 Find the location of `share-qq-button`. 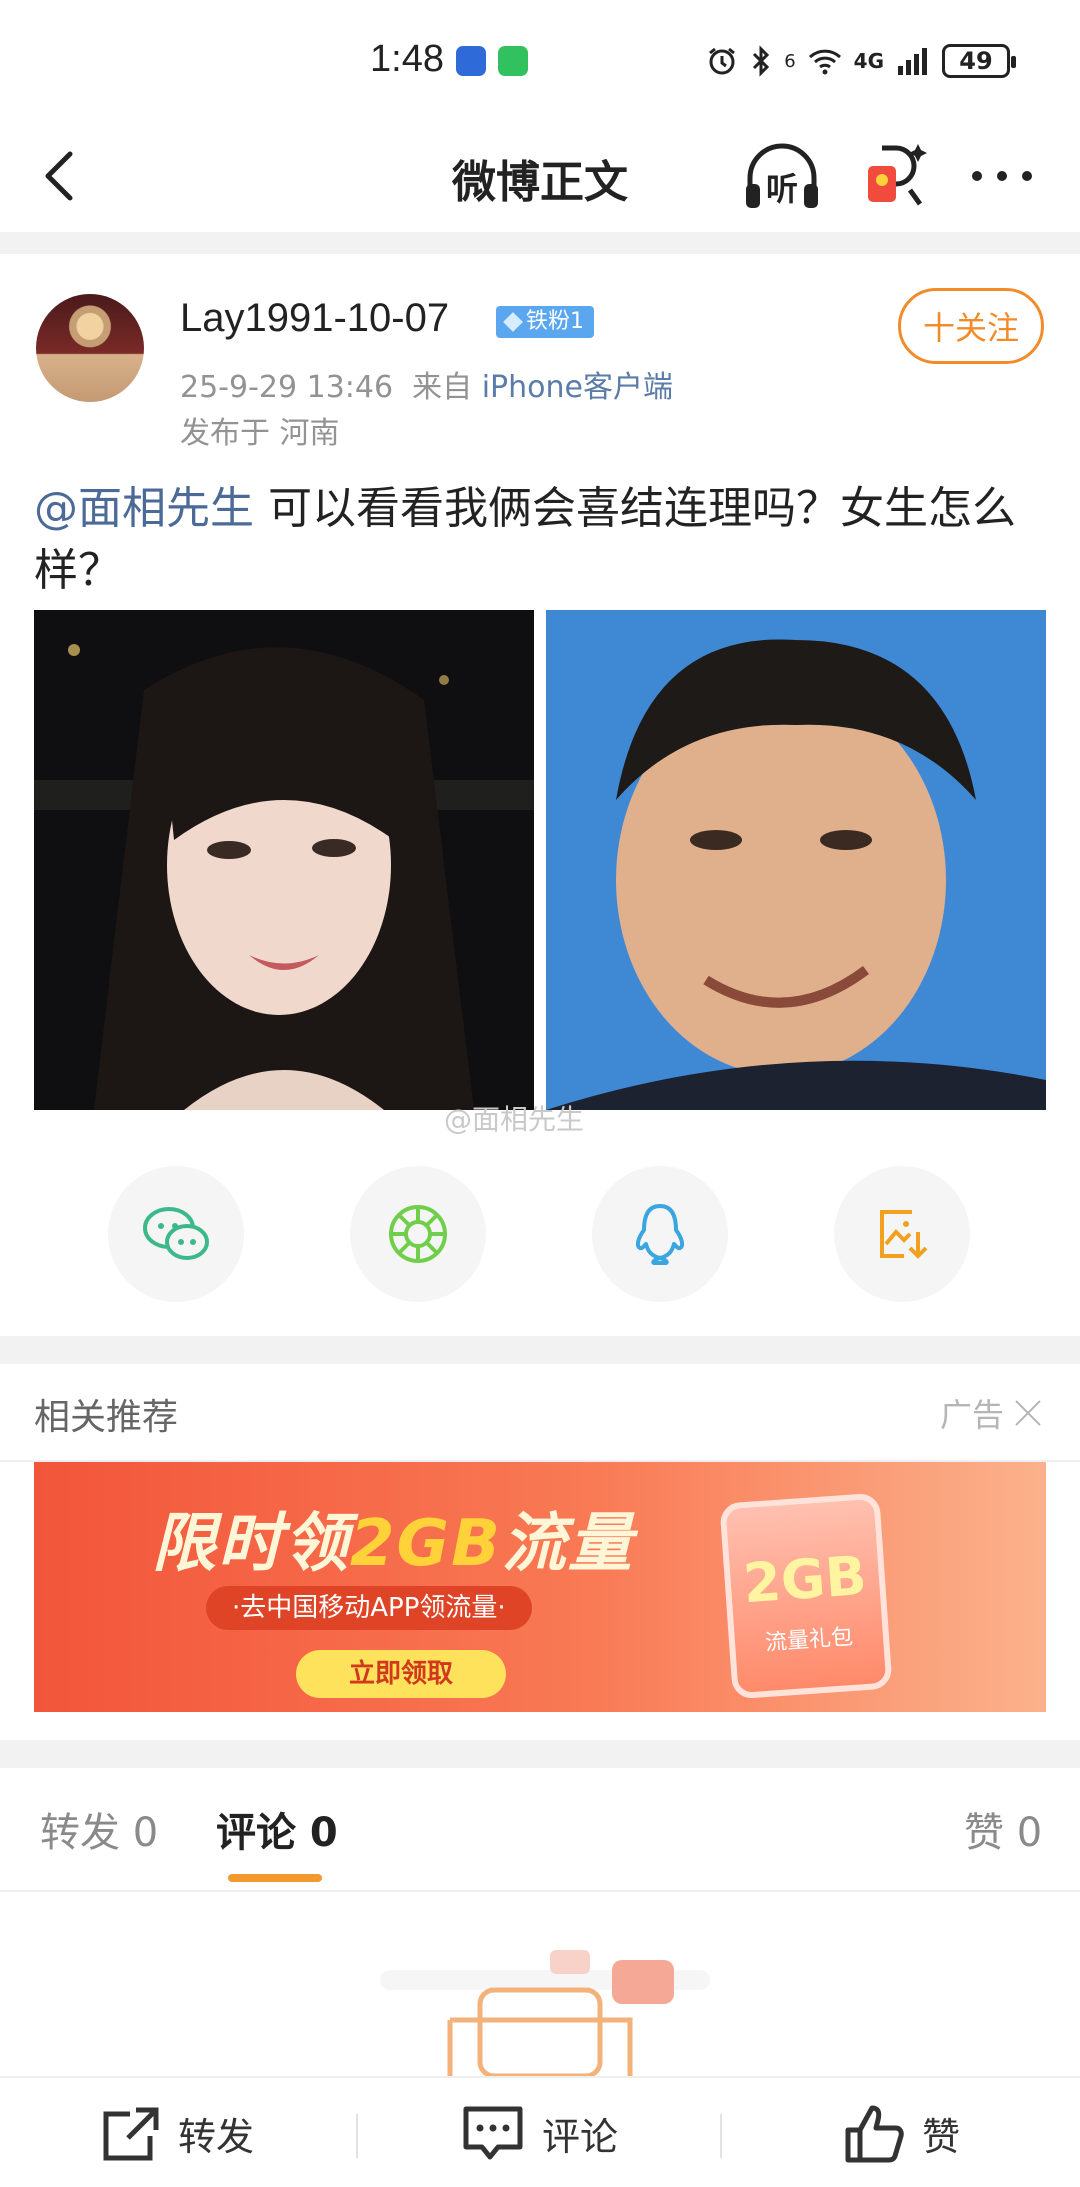

share-qq-button is located at coordinates (660, 1234).